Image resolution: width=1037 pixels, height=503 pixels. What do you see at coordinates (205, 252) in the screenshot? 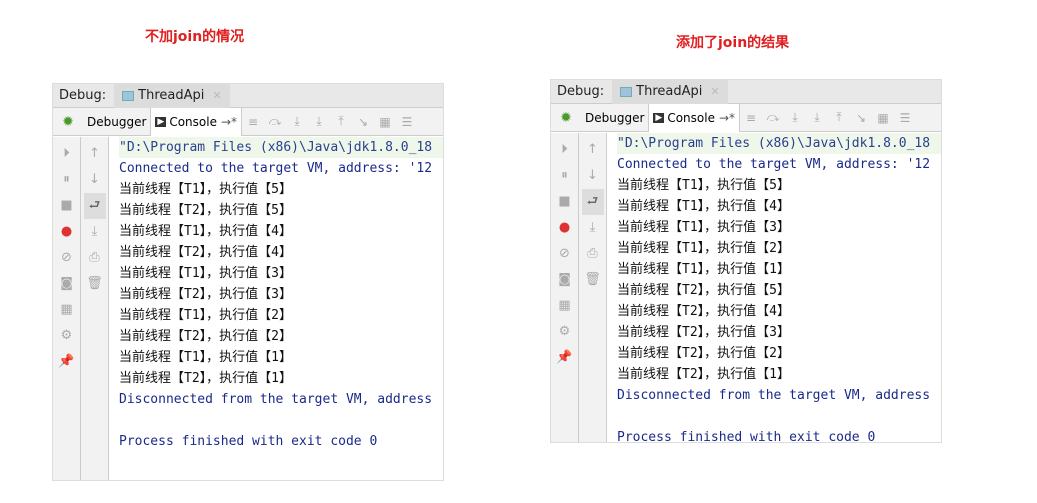
I see `console-line: 当前线程【T2】，执行值【4】` at bounding box center [205, 252].